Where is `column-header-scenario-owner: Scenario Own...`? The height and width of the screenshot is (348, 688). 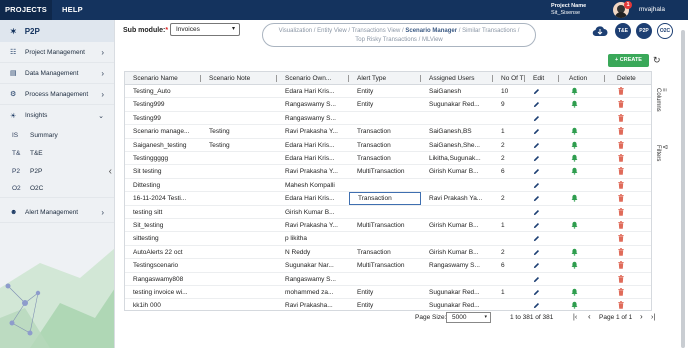 column-header-scenario-owner: Scenario Own... is located at coordinates (313, 78).